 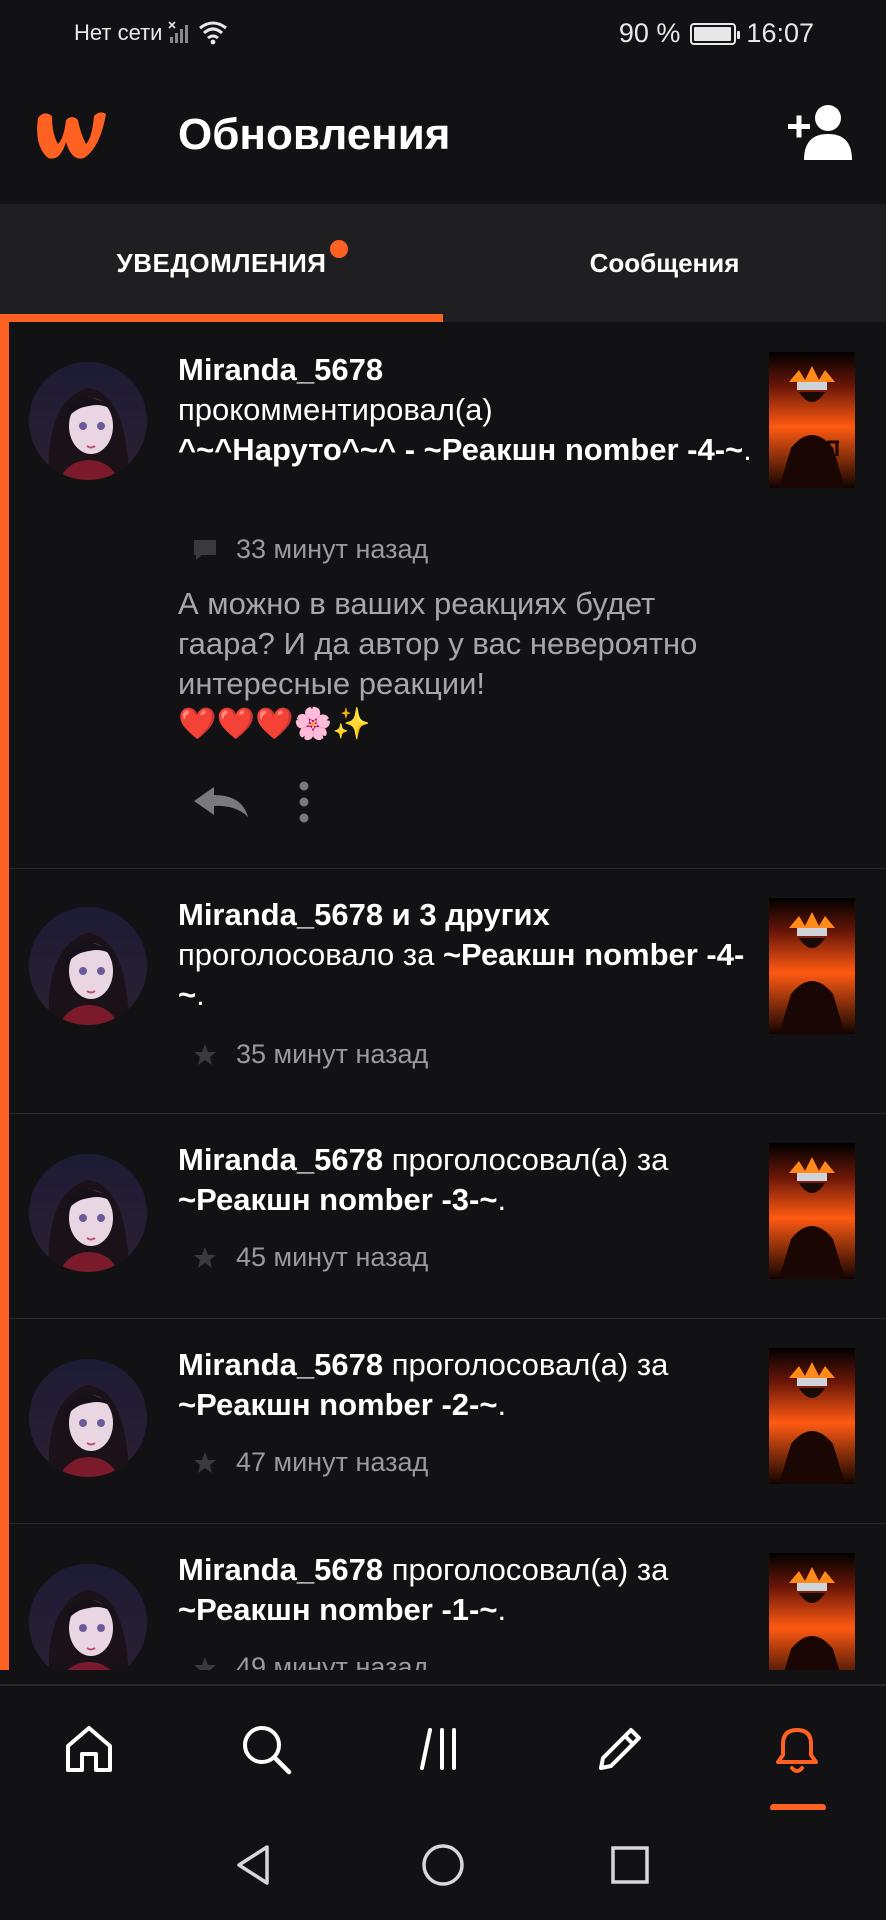 I want to click on reply-button, so click(x=221, y=804).